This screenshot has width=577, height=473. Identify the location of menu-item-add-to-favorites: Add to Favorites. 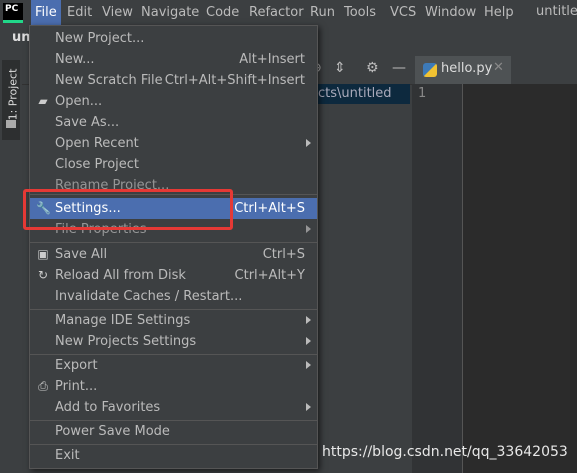
(173, 407).